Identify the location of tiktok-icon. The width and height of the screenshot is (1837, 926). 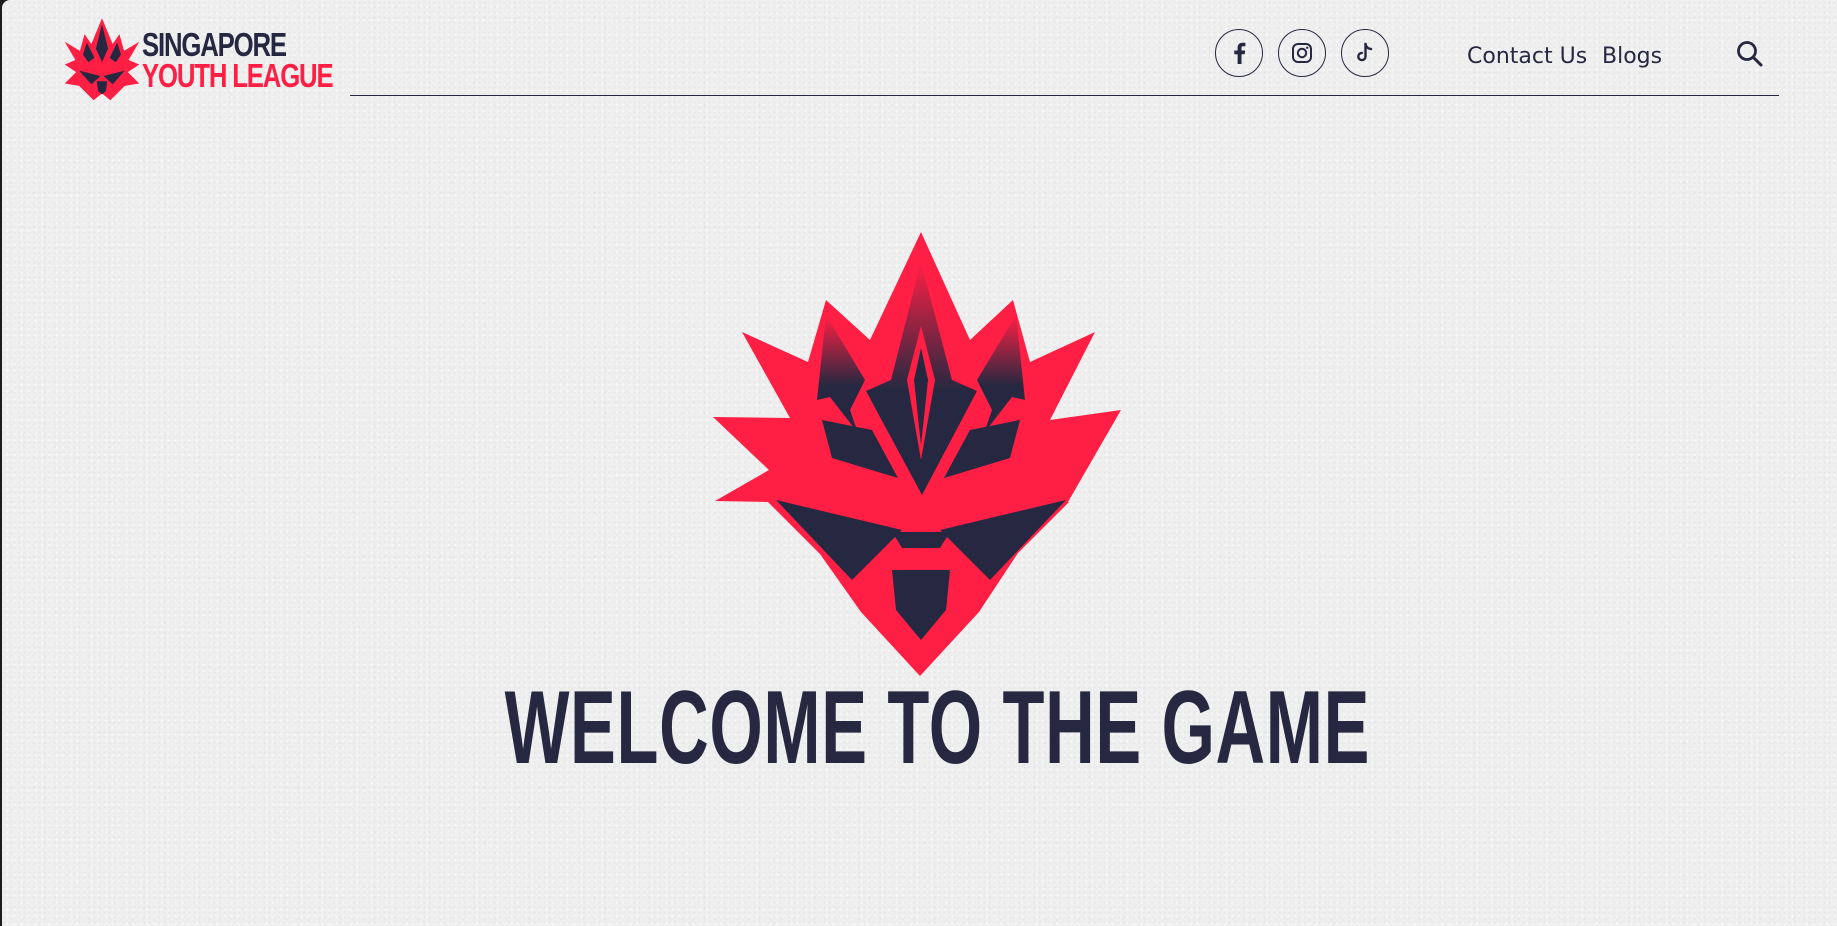
(1365, 52).